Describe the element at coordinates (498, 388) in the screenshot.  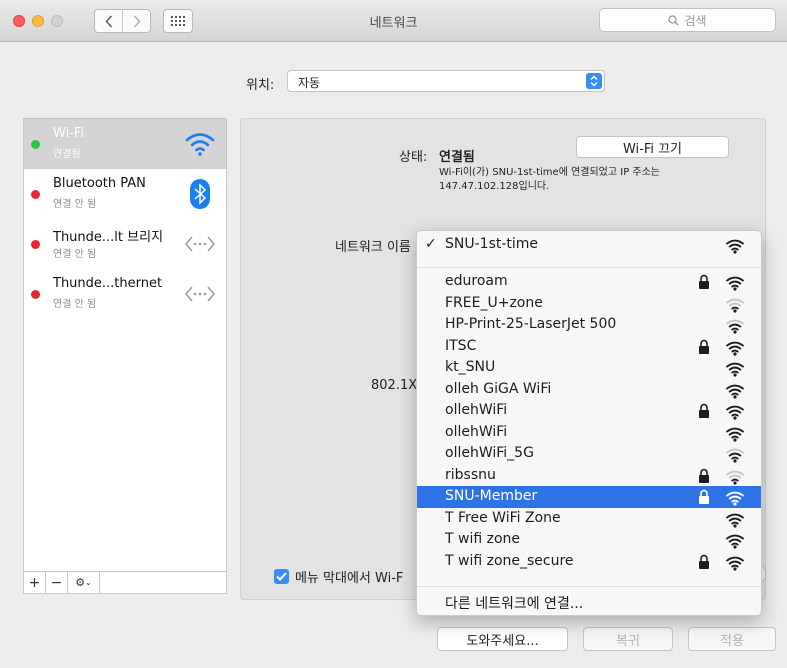
I see `network-name: olleh GiGA WiFi` at that location.